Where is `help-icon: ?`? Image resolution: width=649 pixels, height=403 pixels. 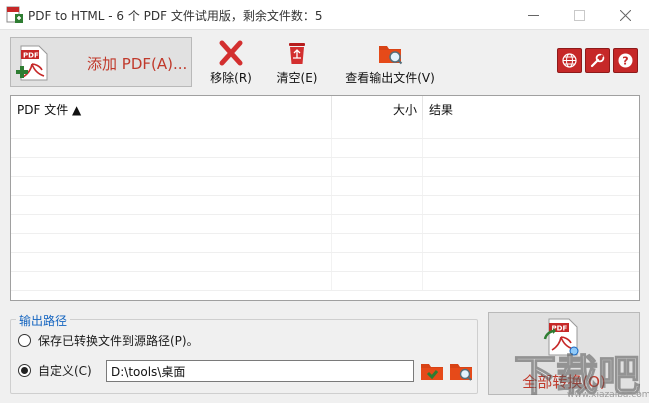
help-icon: ? is located at coordinates (625, 60).